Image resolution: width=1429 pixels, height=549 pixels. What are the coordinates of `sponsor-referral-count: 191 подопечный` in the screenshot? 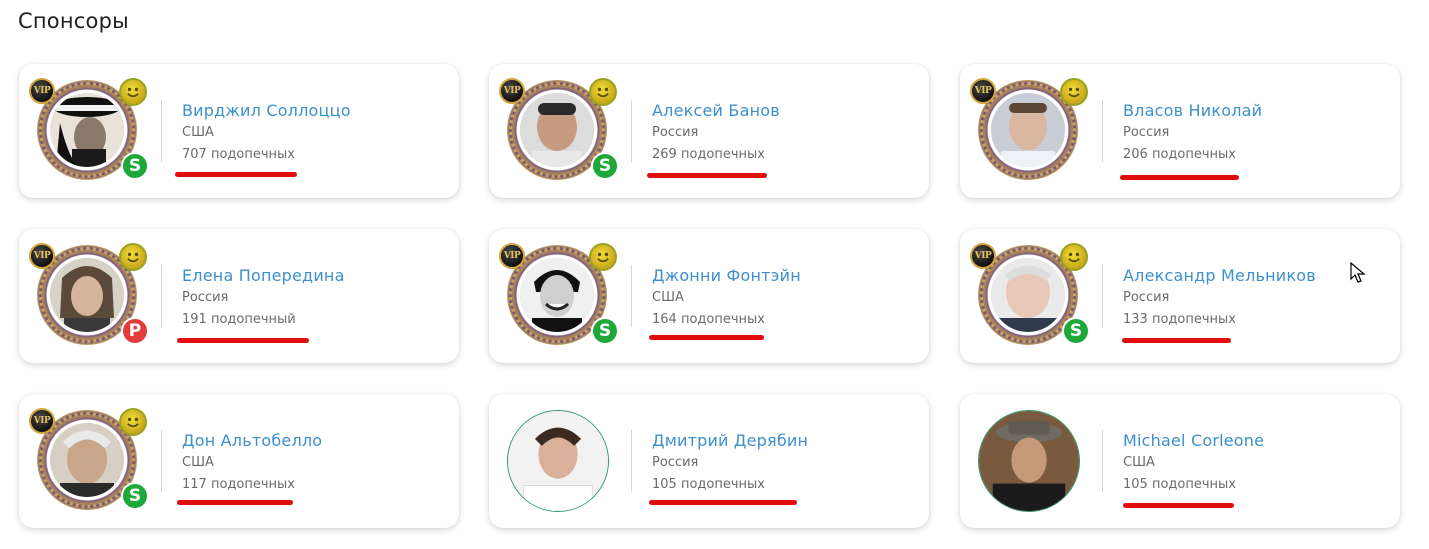 It's located at (239, 319).